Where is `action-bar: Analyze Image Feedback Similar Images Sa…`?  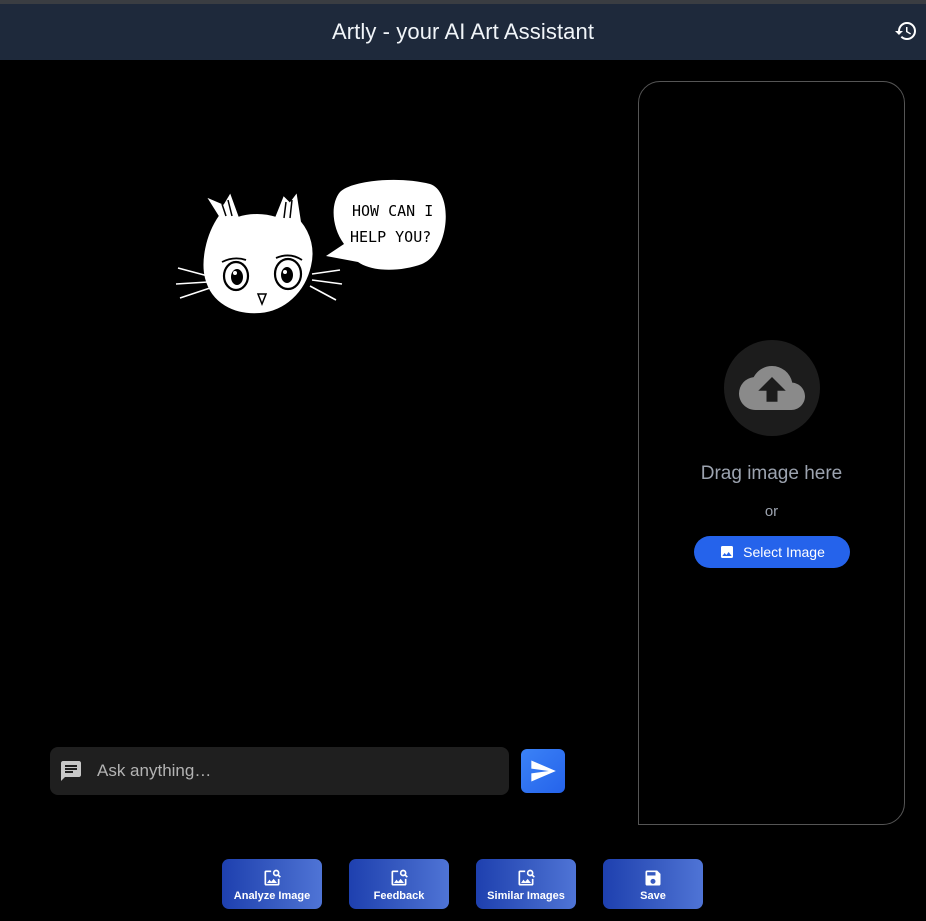 action-bar: Analyze Image Feedback Similar Images Sa… is located at coordinates (463, 884).